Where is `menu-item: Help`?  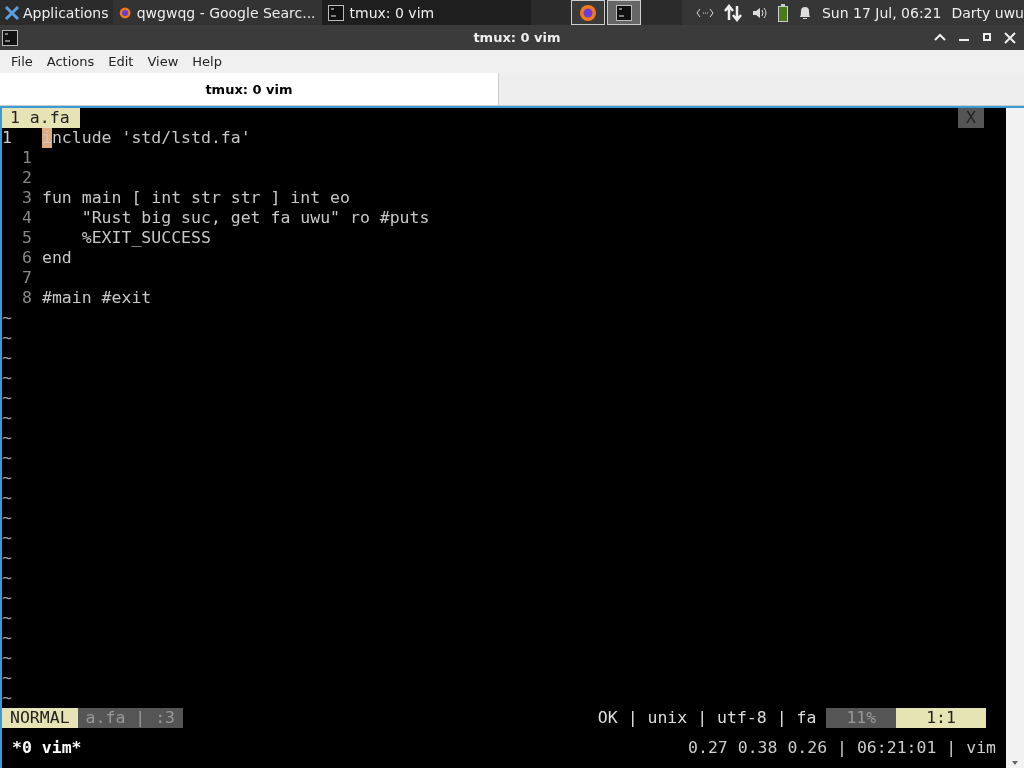
menu-item: Help is located at coordinates (207, 61).